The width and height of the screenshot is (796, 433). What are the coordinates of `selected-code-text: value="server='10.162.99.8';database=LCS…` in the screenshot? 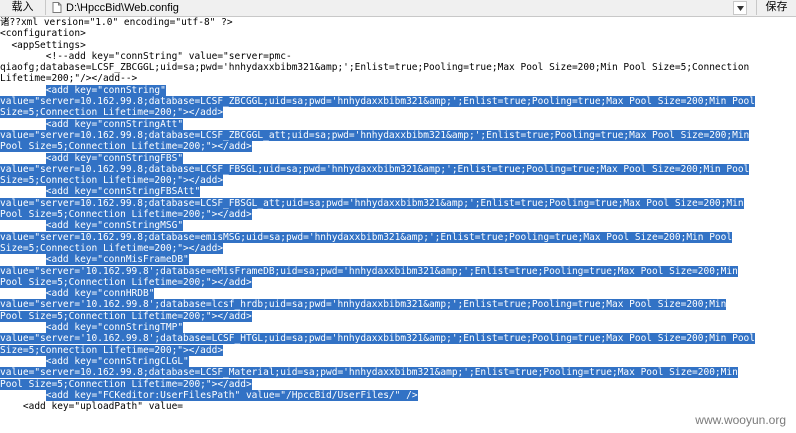 It's located at (377, 339).